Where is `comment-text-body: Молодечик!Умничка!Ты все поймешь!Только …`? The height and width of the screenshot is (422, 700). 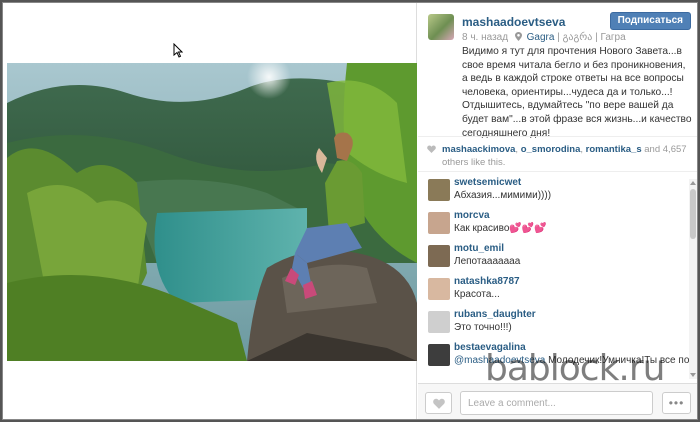 comment-text-body: Молодечик!Умничка!Ты все поймешь!Только … is located at coordinates (622, 360).